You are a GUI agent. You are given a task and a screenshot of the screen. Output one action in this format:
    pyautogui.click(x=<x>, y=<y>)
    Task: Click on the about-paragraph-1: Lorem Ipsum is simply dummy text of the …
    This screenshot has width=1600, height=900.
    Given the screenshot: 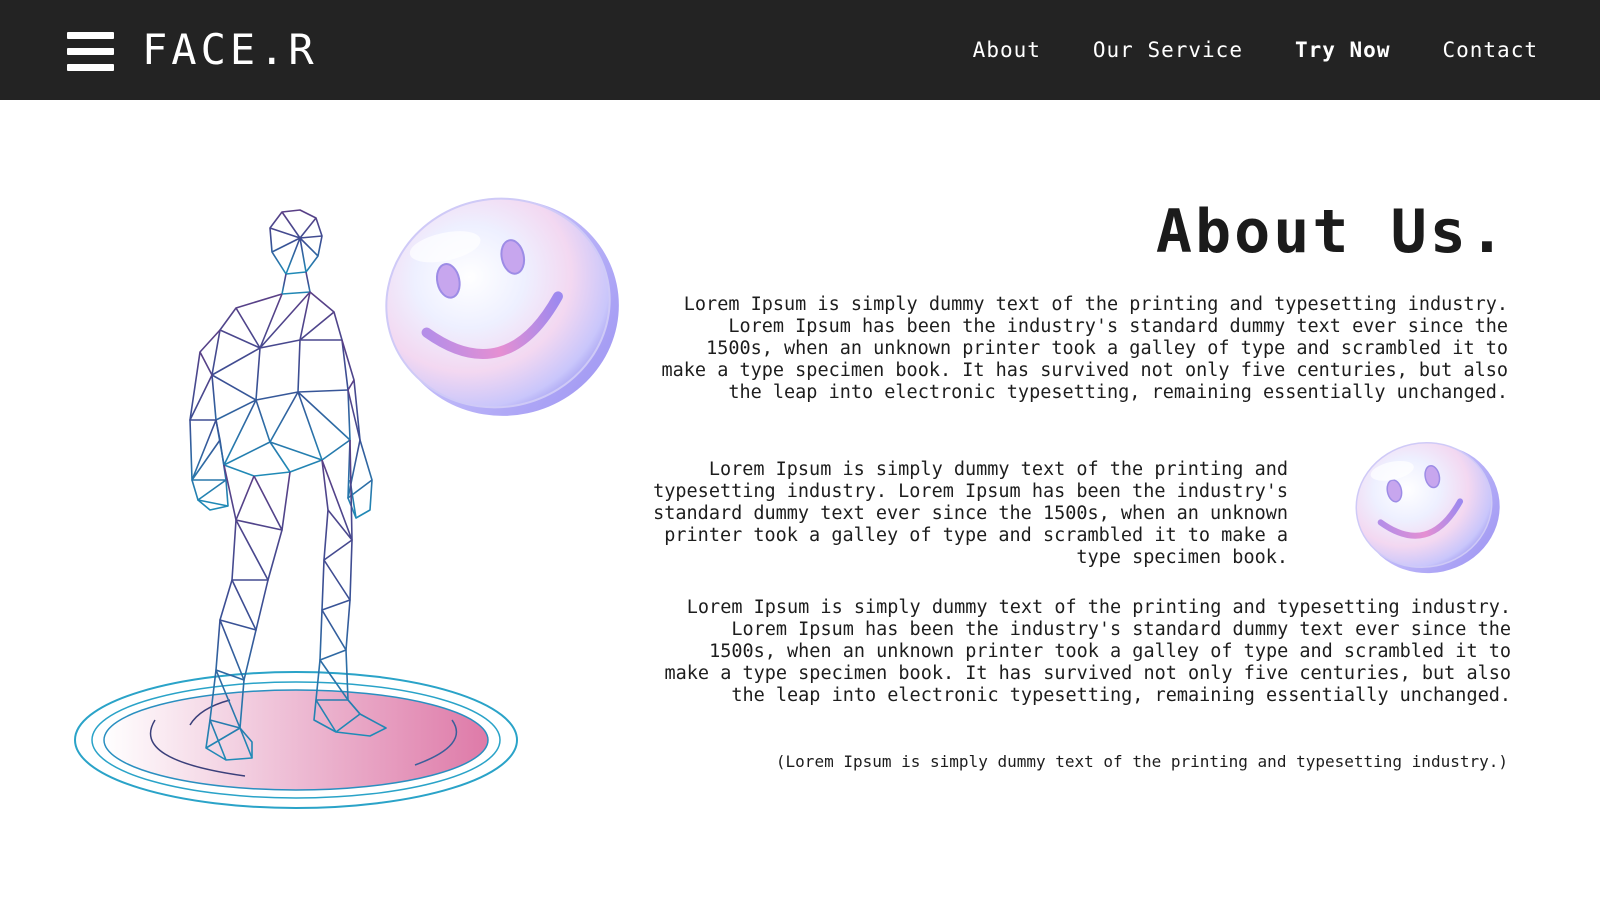 What is the action you would take?
    pyautogui.click(x=1084, y=348)
    